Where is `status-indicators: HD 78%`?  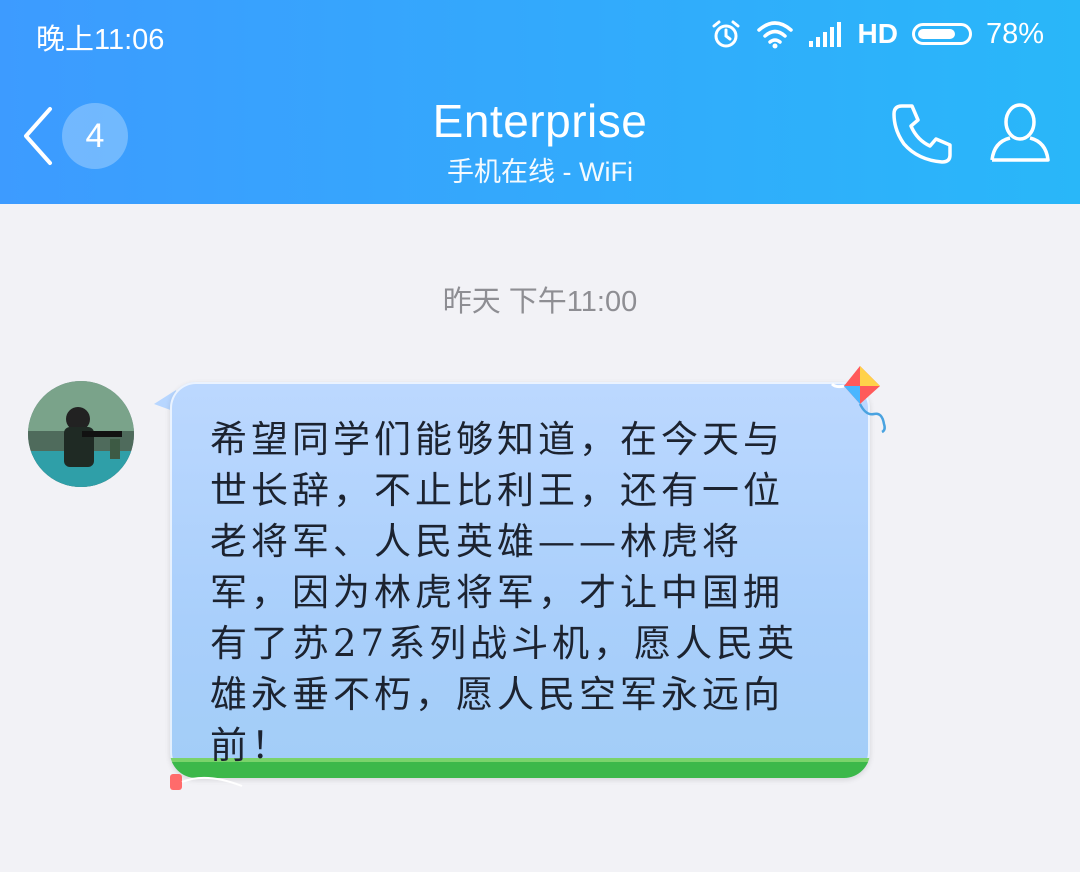 status-indicators: HD 78% is located at coordinates (877, 34).